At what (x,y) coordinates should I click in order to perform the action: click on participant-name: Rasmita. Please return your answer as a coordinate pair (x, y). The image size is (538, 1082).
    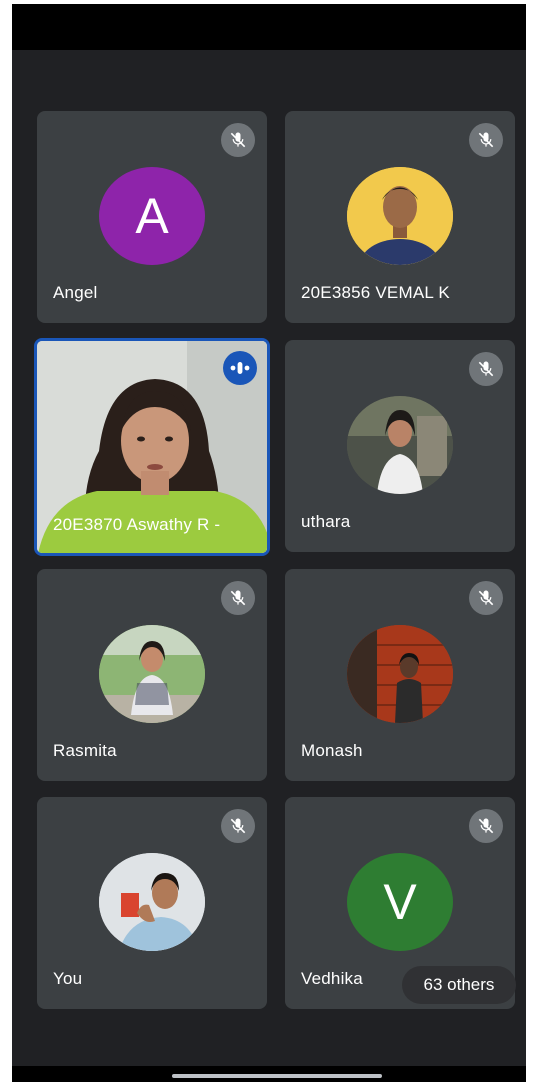
    Looking at the image, I should click on (85, 750).